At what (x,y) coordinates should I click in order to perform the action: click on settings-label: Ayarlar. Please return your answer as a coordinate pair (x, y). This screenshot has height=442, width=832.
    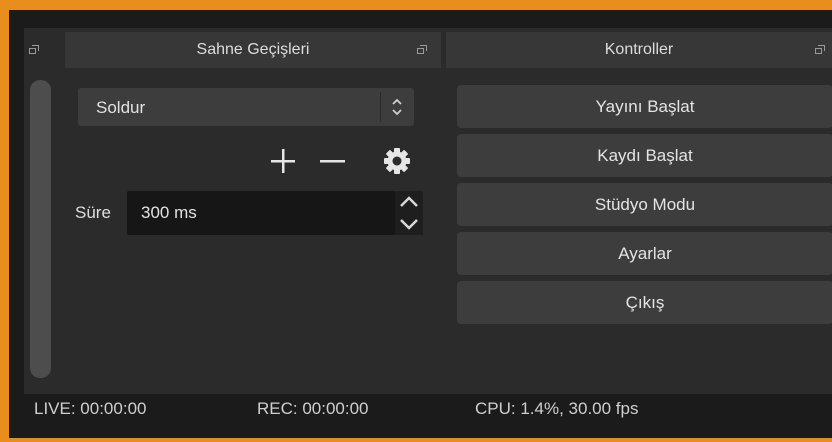
    Looking at the image, I should click on (645, 253).